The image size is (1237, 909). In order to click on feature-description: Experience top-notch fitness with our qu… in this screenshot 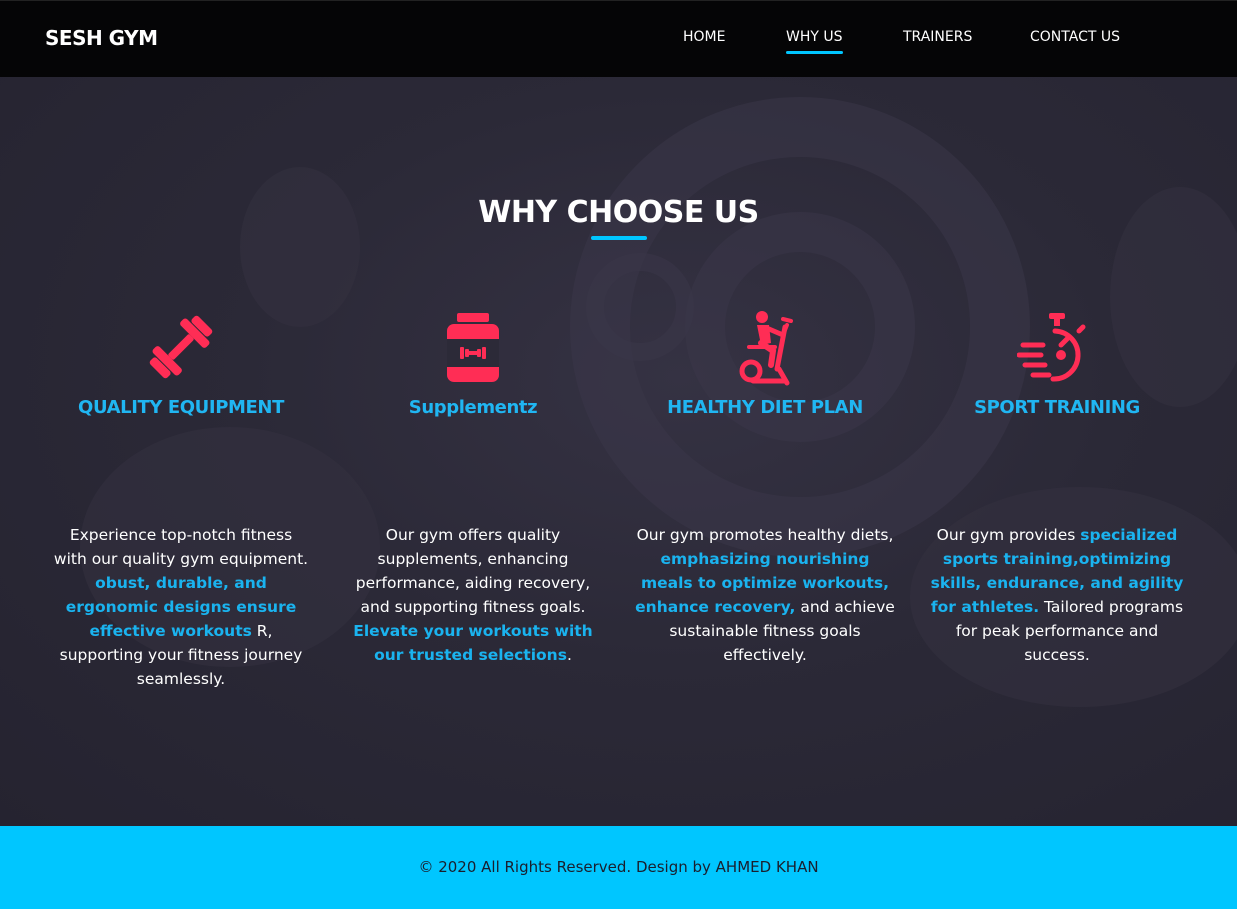, I will do `click(181, 607)`.